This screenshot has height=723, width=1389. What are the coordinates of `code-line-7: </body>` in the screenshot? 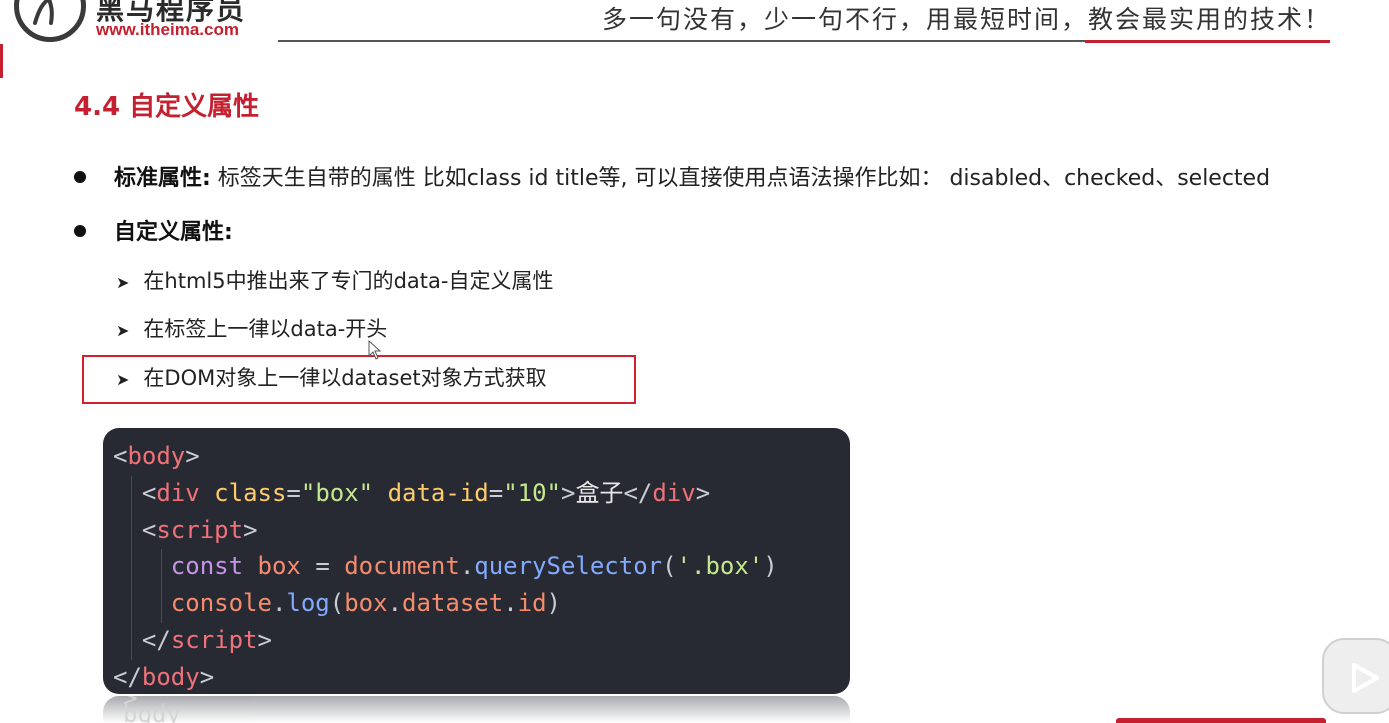 It's located at (481, 677).